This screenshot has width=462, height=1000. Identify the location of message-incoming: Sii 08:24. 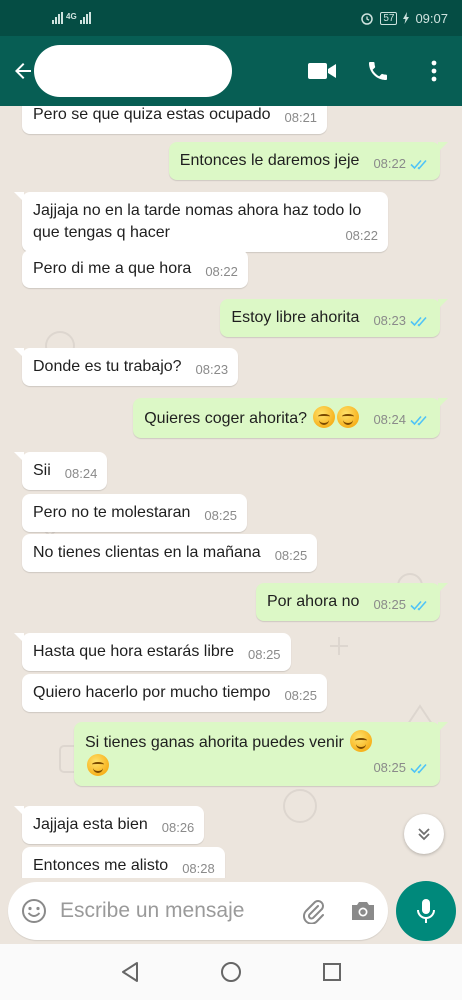
(60, 471).